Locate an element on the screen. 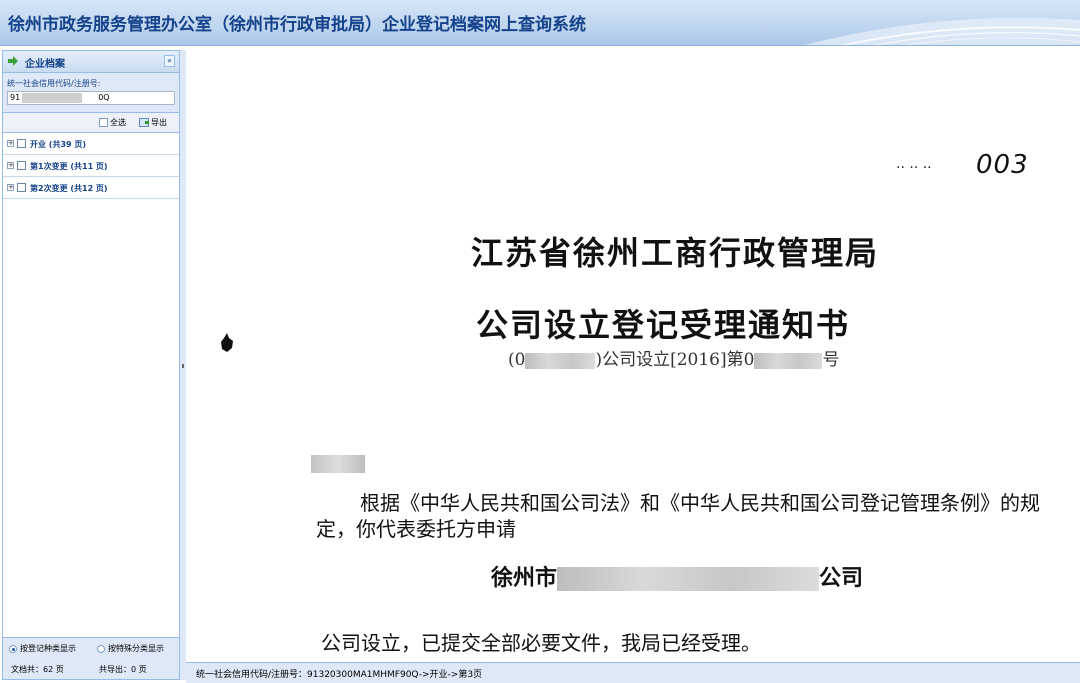 The width and height of the screenshot is (1080, 683). export-button: 导出 is located at coordinates (153, 122).